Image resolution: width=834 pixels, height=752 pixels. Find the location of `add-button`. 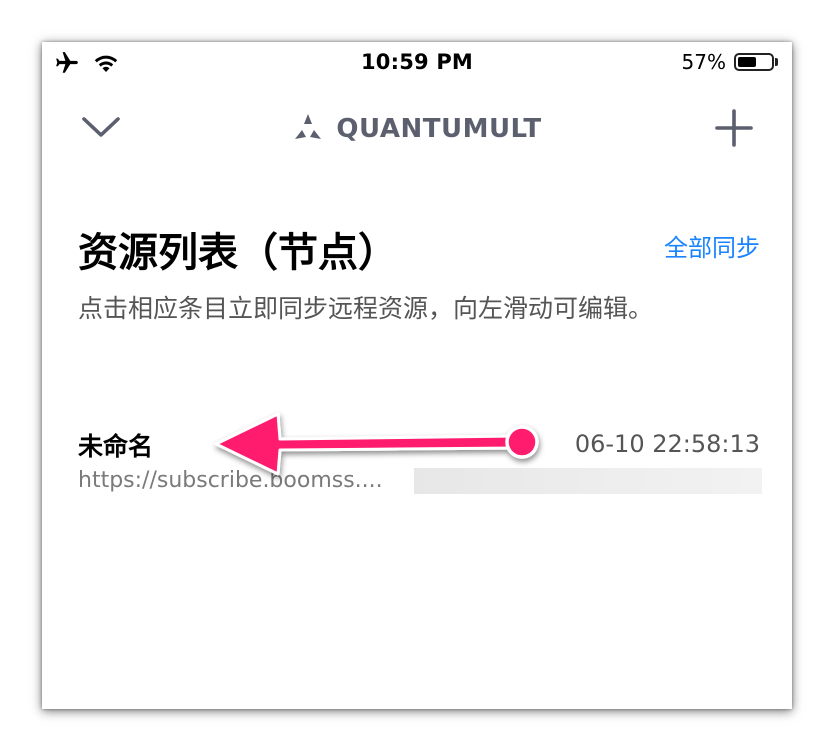

add-button is located at coordinates (734, 128).